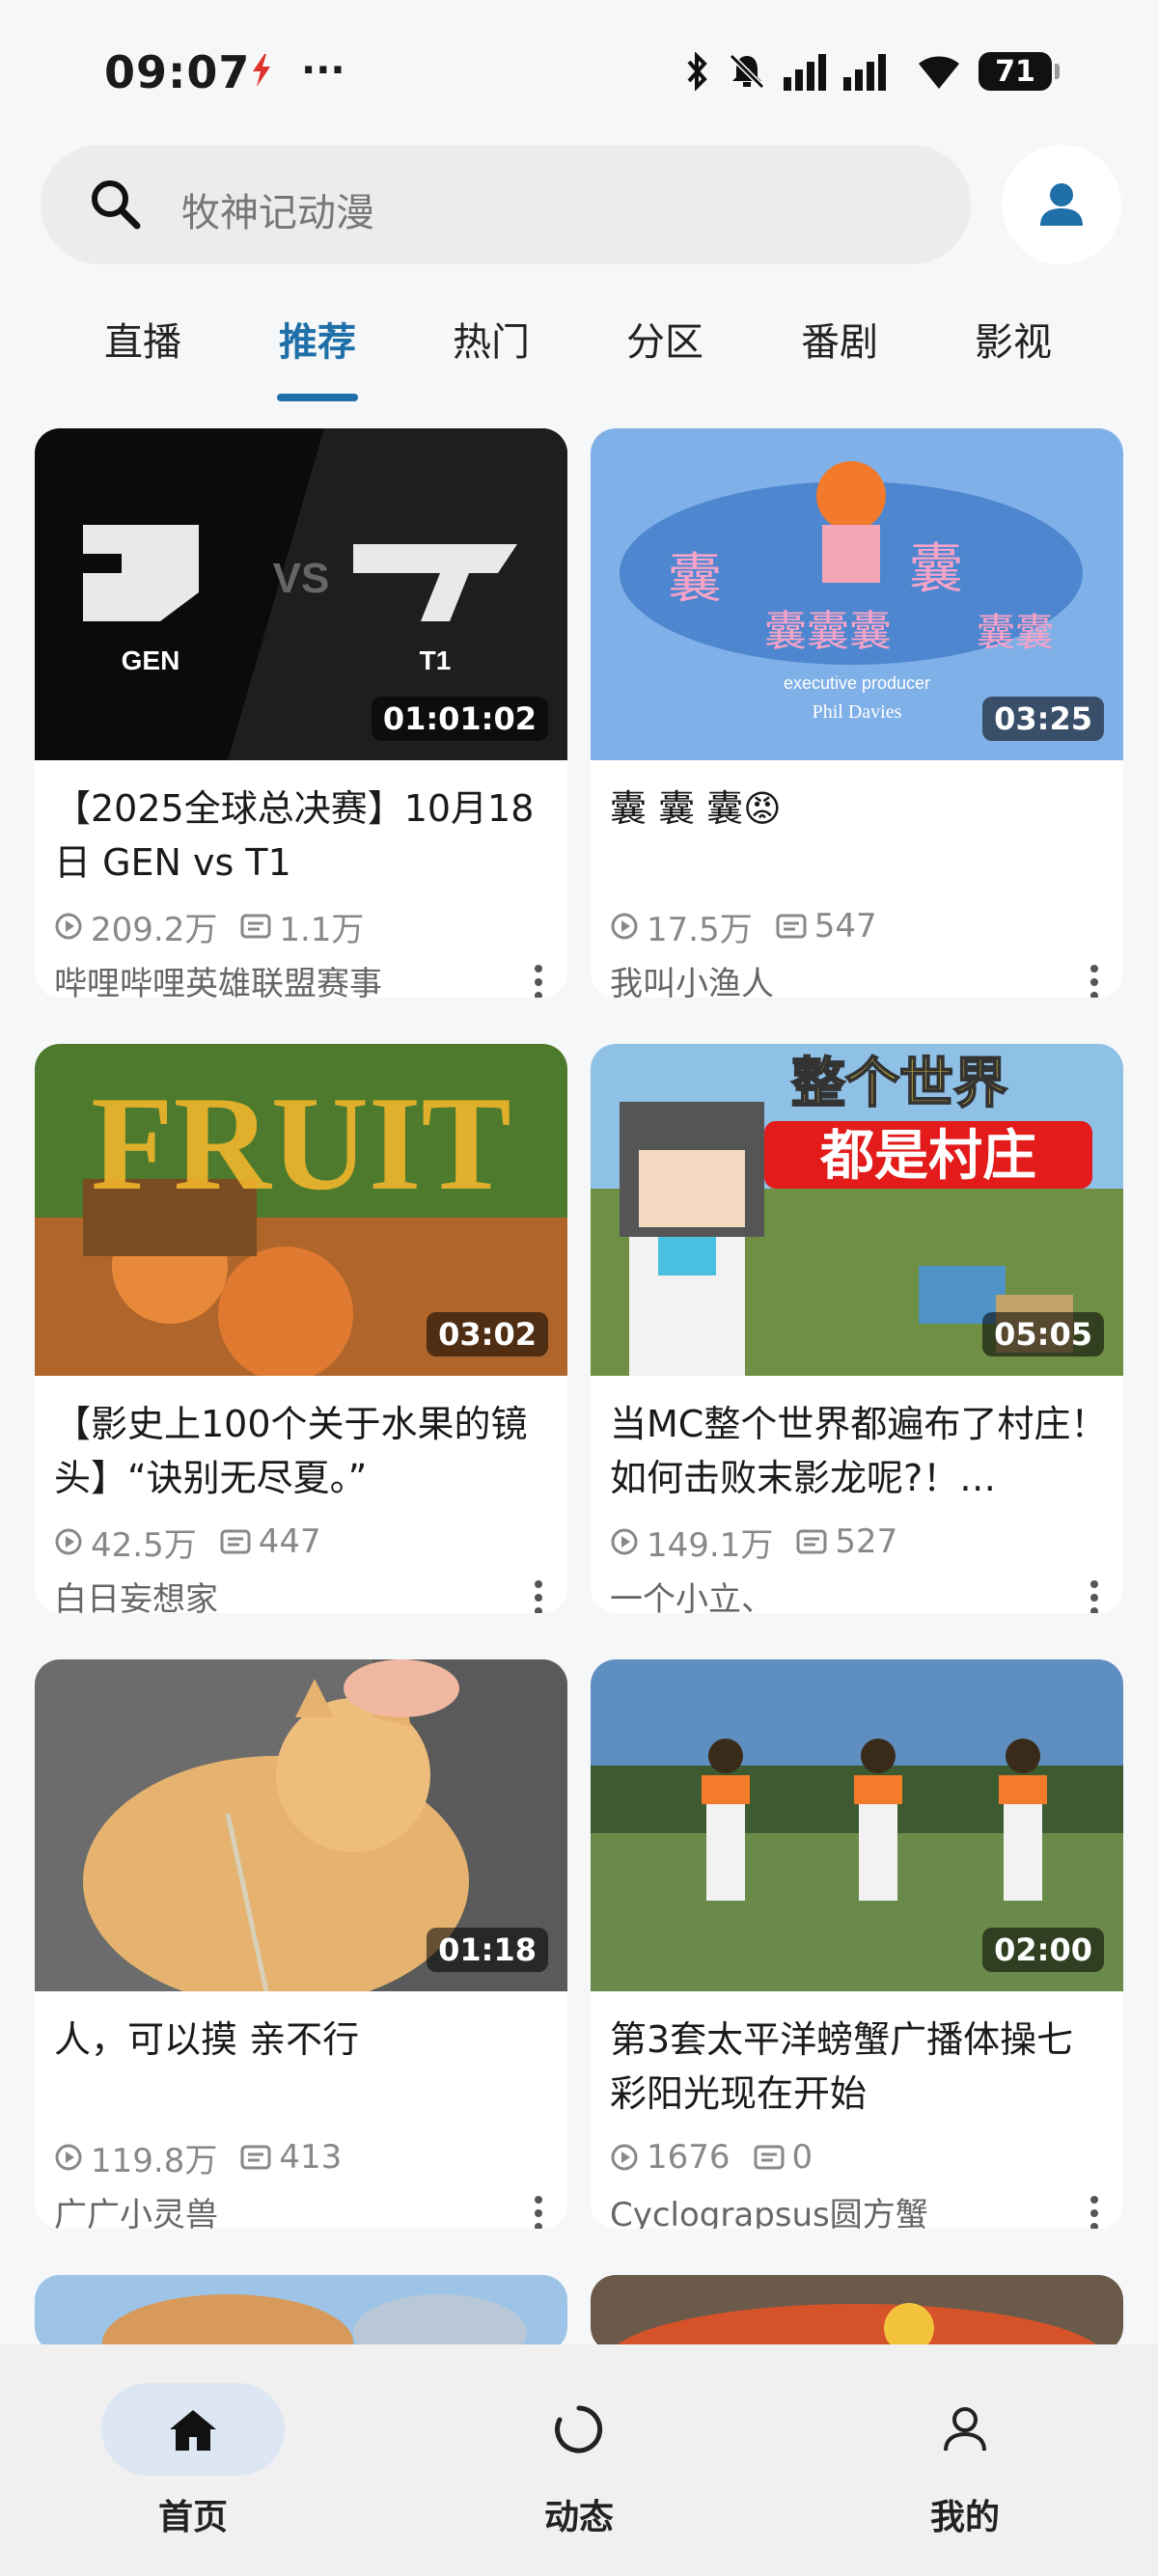 This screenshot has height=2576, width=1158. I want to click on home-icon, so click(193, 2430).